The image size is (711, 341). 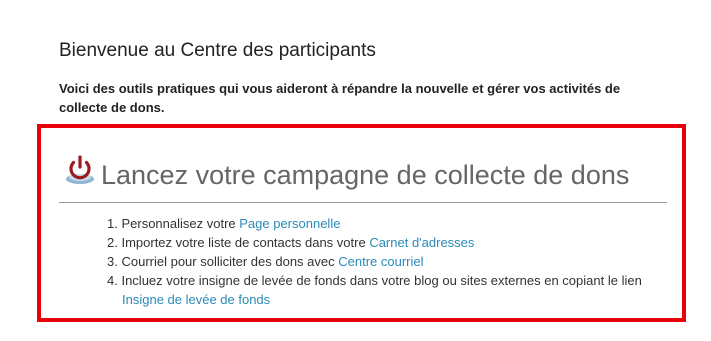 What do you see at coordinates (112, 242) in the screenshot?
I see `step-number: 2.` at bounding box center [112, 242].